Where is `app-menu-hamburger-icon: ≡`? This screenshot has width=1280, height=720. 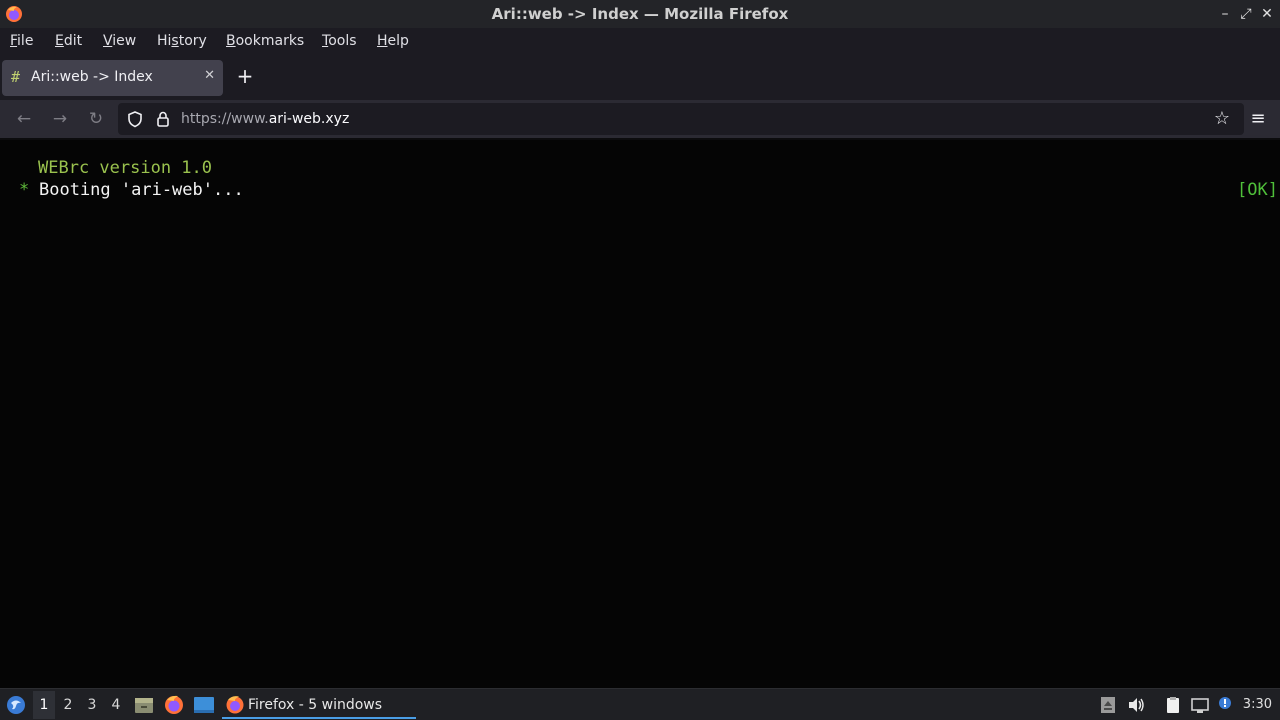 app-menu-hamburger-icon: ≡ is located at coordinates (1258, 119).